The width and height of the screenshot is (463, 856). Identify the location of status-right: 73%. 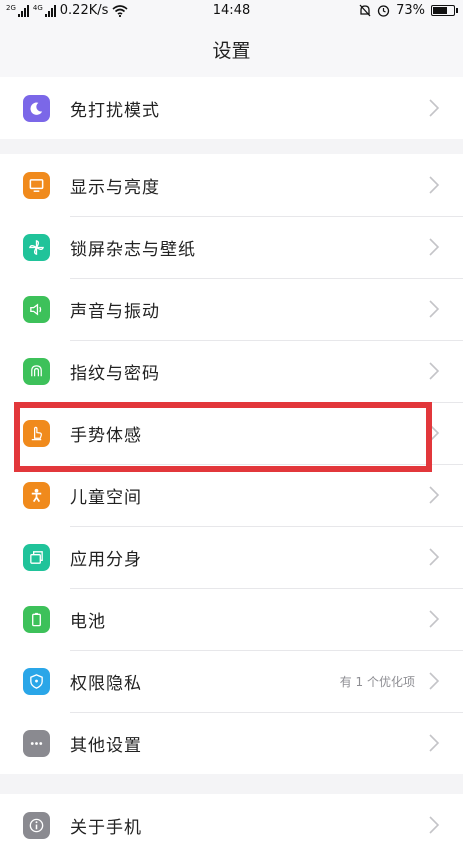
(408, 10).